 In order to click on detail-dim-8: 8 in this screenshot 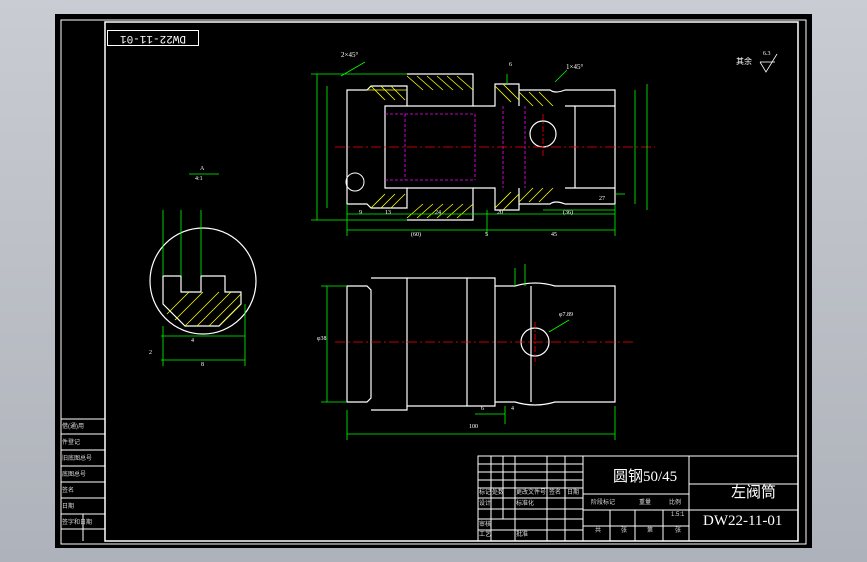, I will do `click(202, 365)`.